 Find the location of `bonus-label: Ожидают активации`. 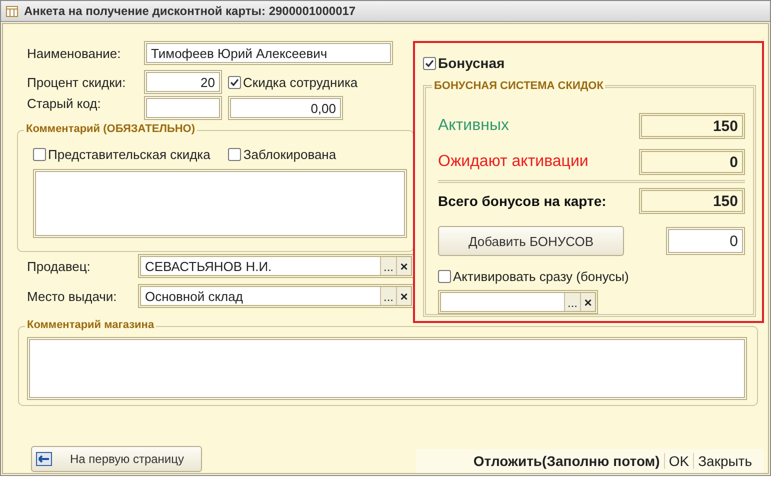

bonus-label: Ожидают активации is located at coordinates (513, 162).